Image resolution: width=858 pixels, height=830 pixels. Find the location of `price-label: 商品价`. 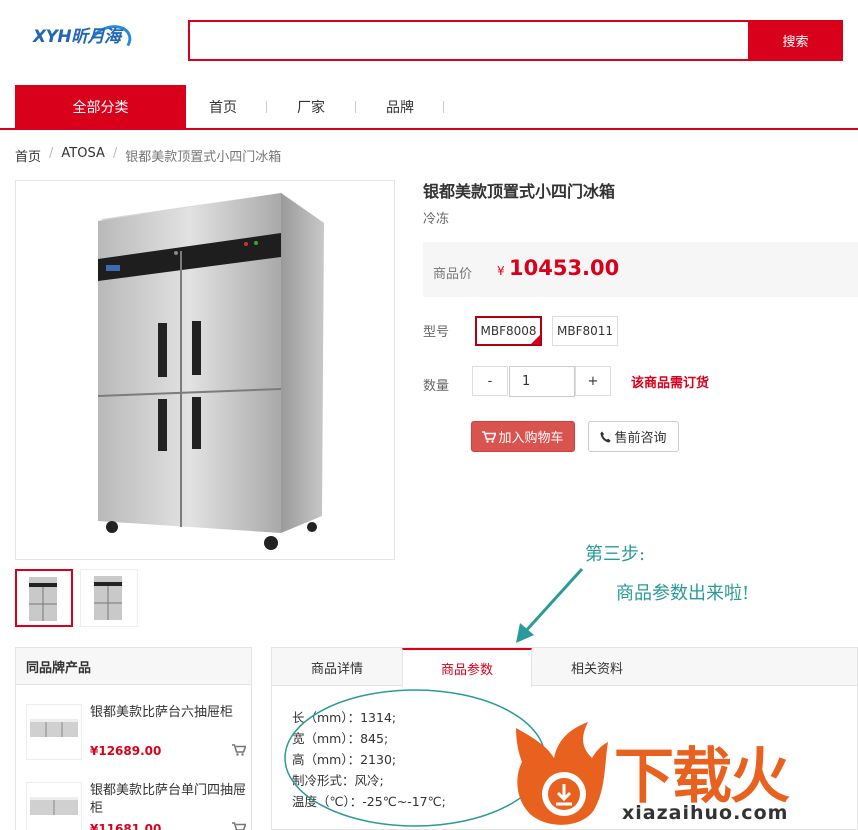

price-label: 商品价 is located at coordinates (453, 274).